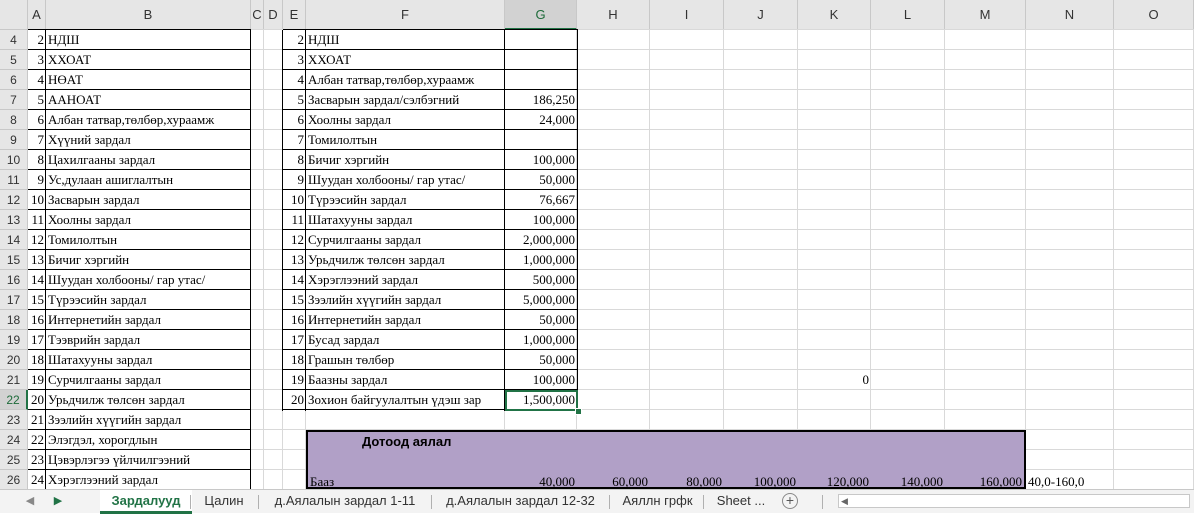  I want to click on budget-index-cell: 11, so click(294, 220).